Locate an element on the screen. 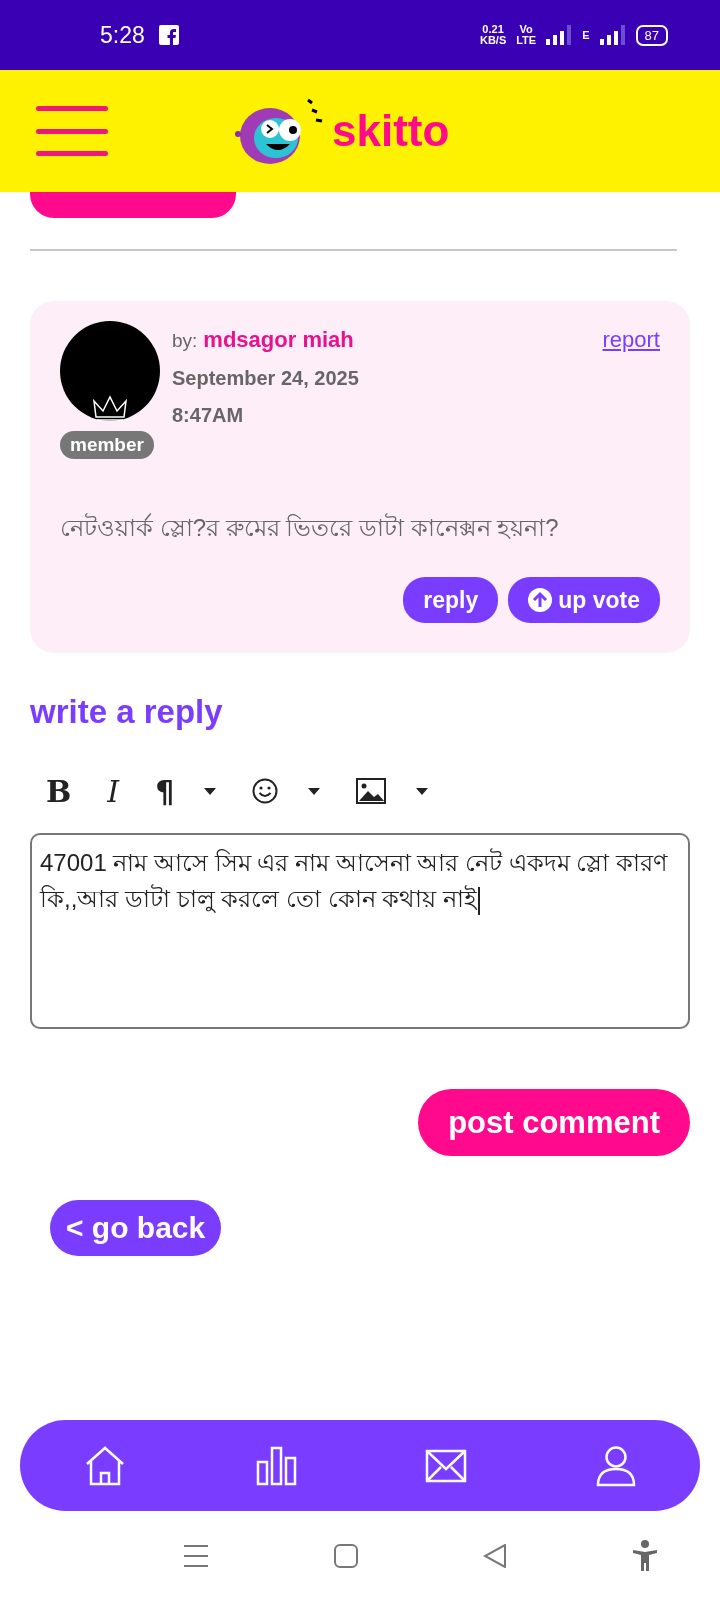 Image resolution: width=720 pixels, height=1600 pixels. bold-button: B is located at coordinates (59, 791).